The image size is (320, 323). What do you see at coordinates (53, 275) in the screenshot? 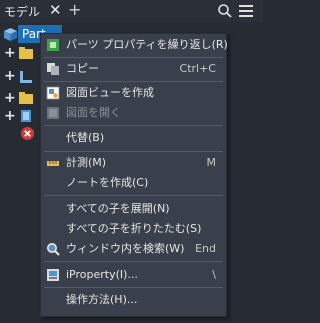
I see `iproperty-icon` at bounding box center [53, 275].